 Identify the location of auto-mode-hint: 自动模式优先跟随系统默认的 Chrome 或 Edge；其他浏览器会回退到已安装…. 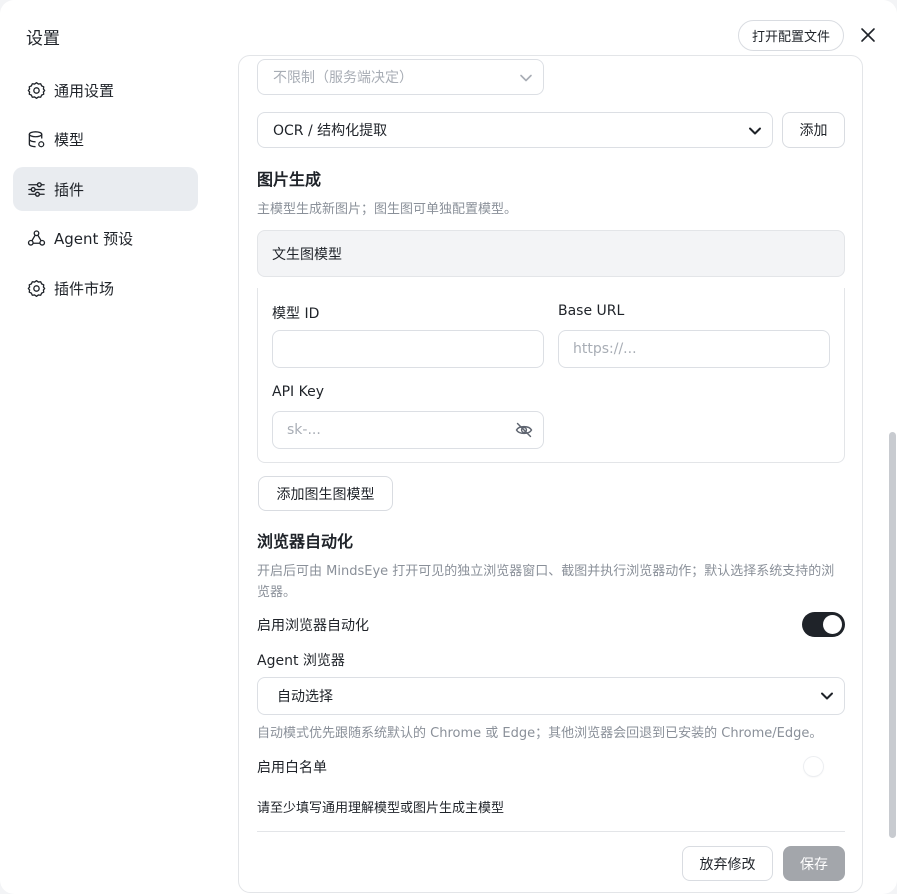
(540, 733).